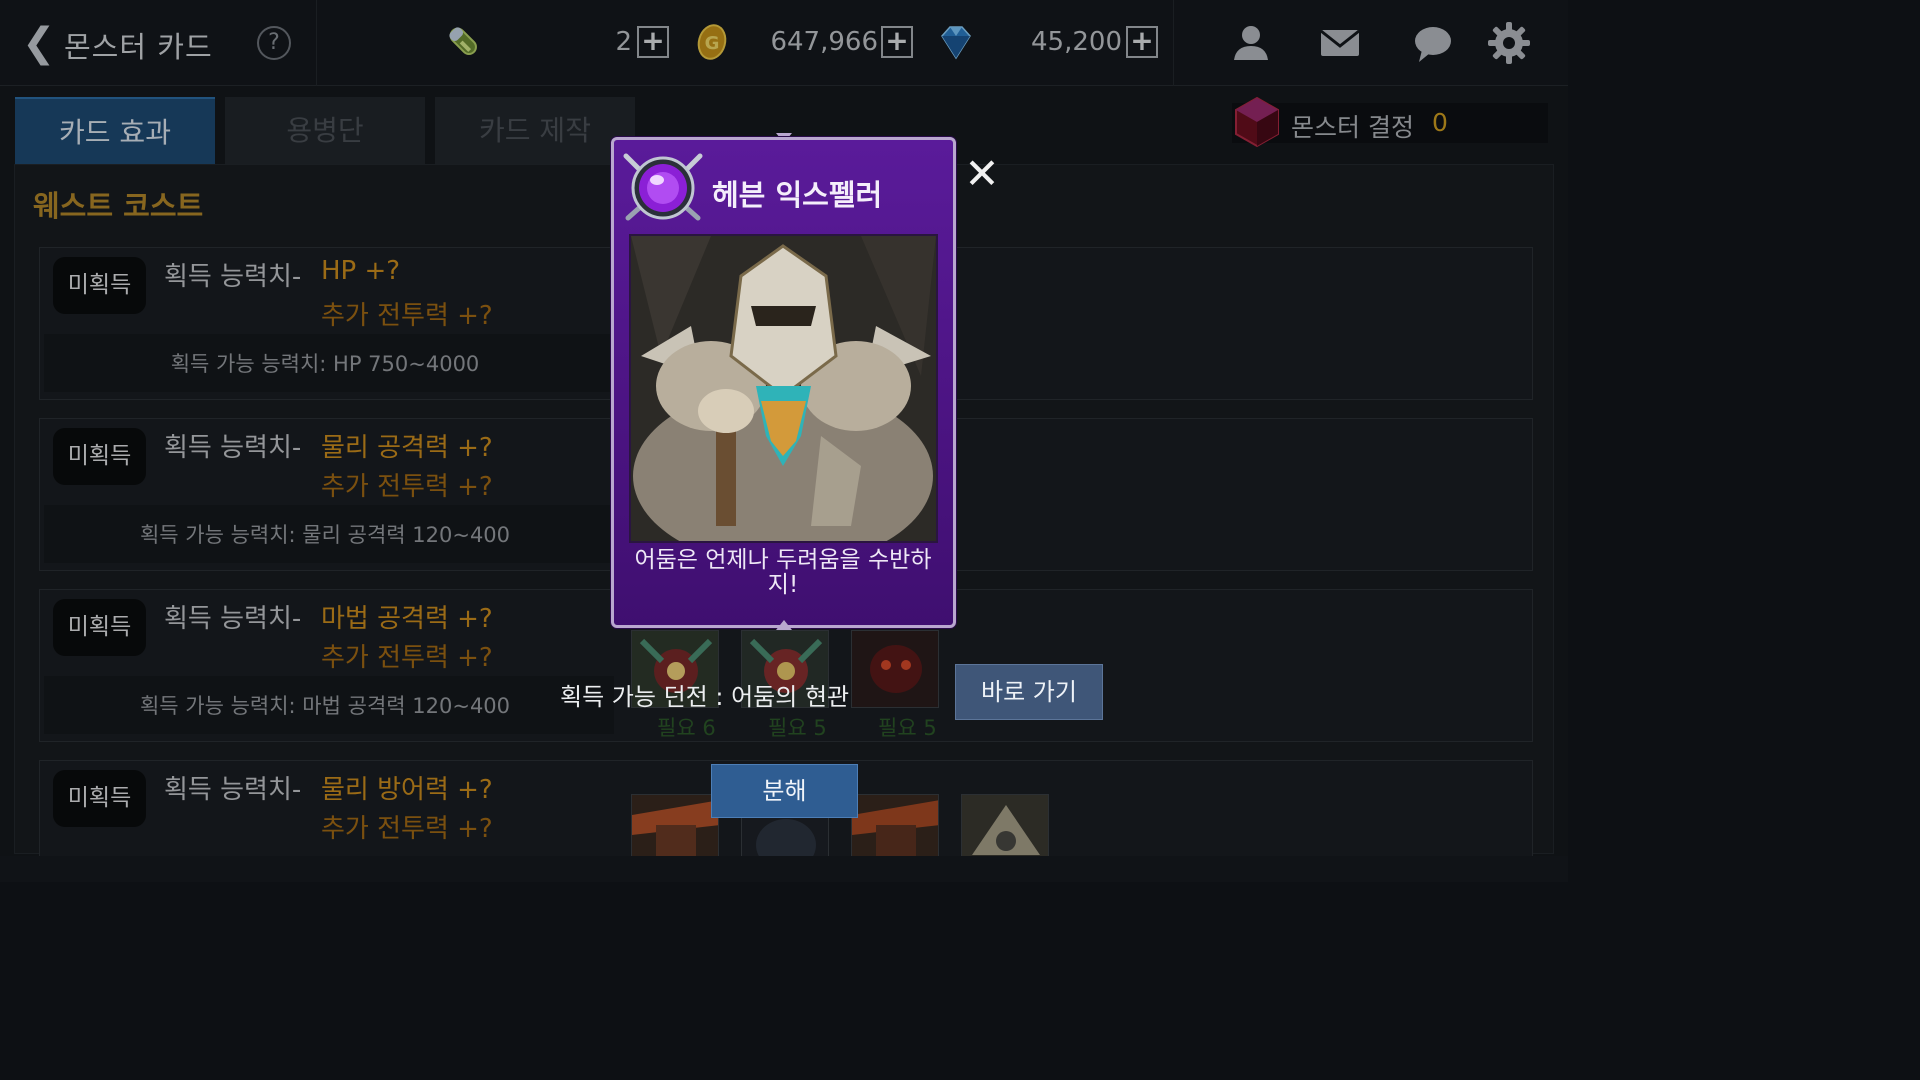 This screenshot has height=1080, width=1920. I want to click on popup-notch, so click(784, 625).